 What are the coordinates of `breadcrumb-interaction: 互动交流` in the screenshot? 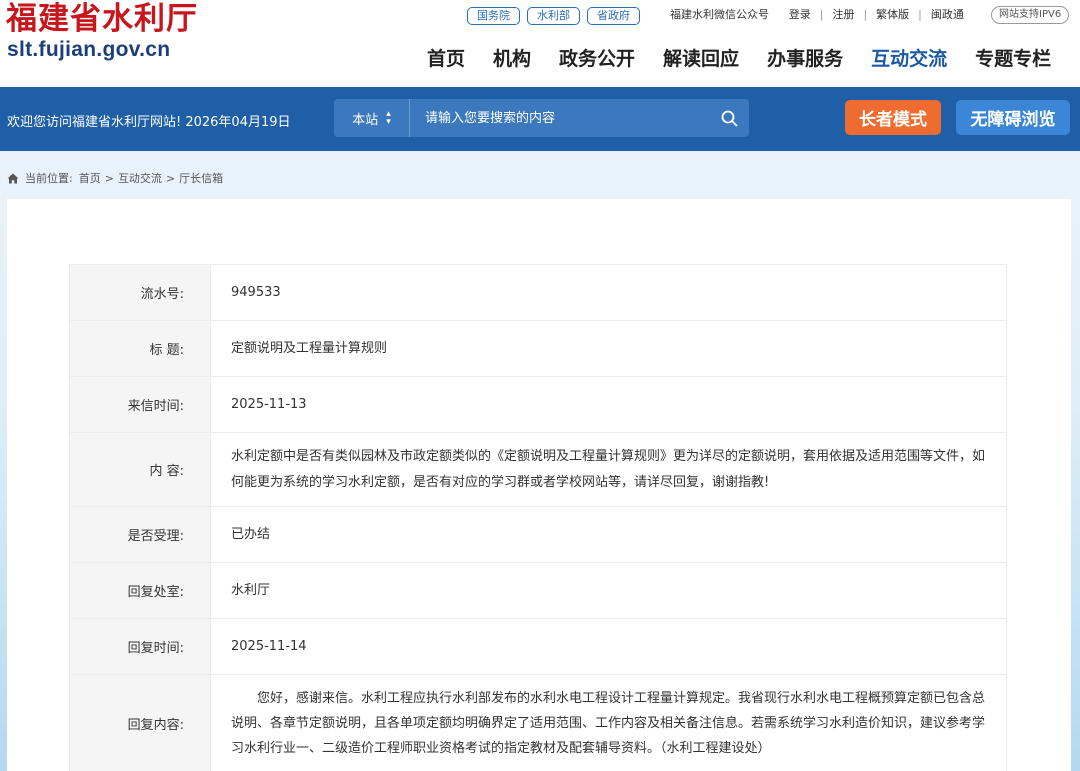 It's located at (140, 178).